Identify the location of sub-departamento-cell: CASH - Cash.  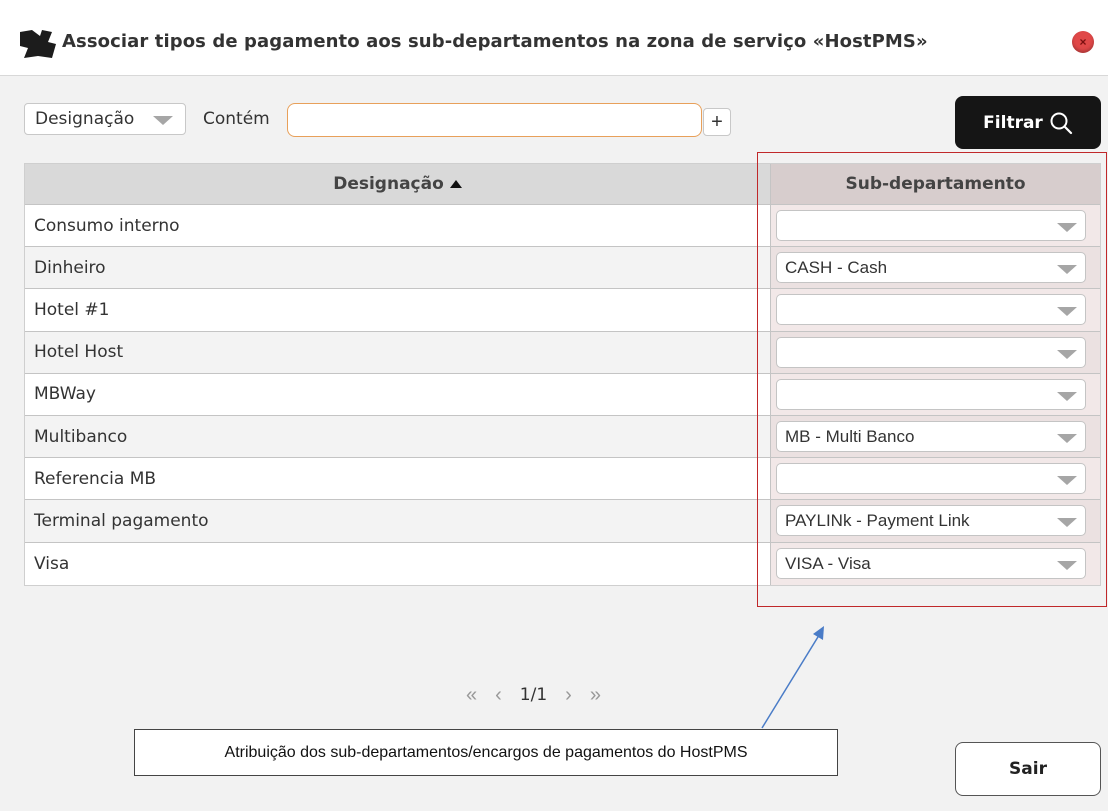
(935, 268).